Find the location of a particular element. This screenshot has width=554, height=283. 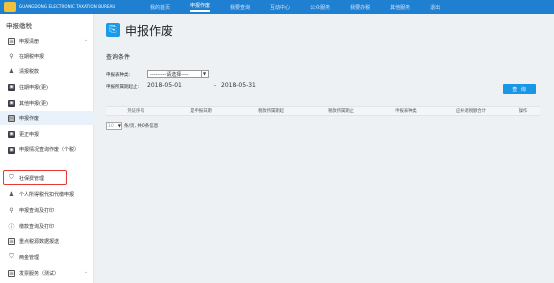

sidebar-item-label: 申报情况查询作废（个税） is located at coordinates (49, 150).